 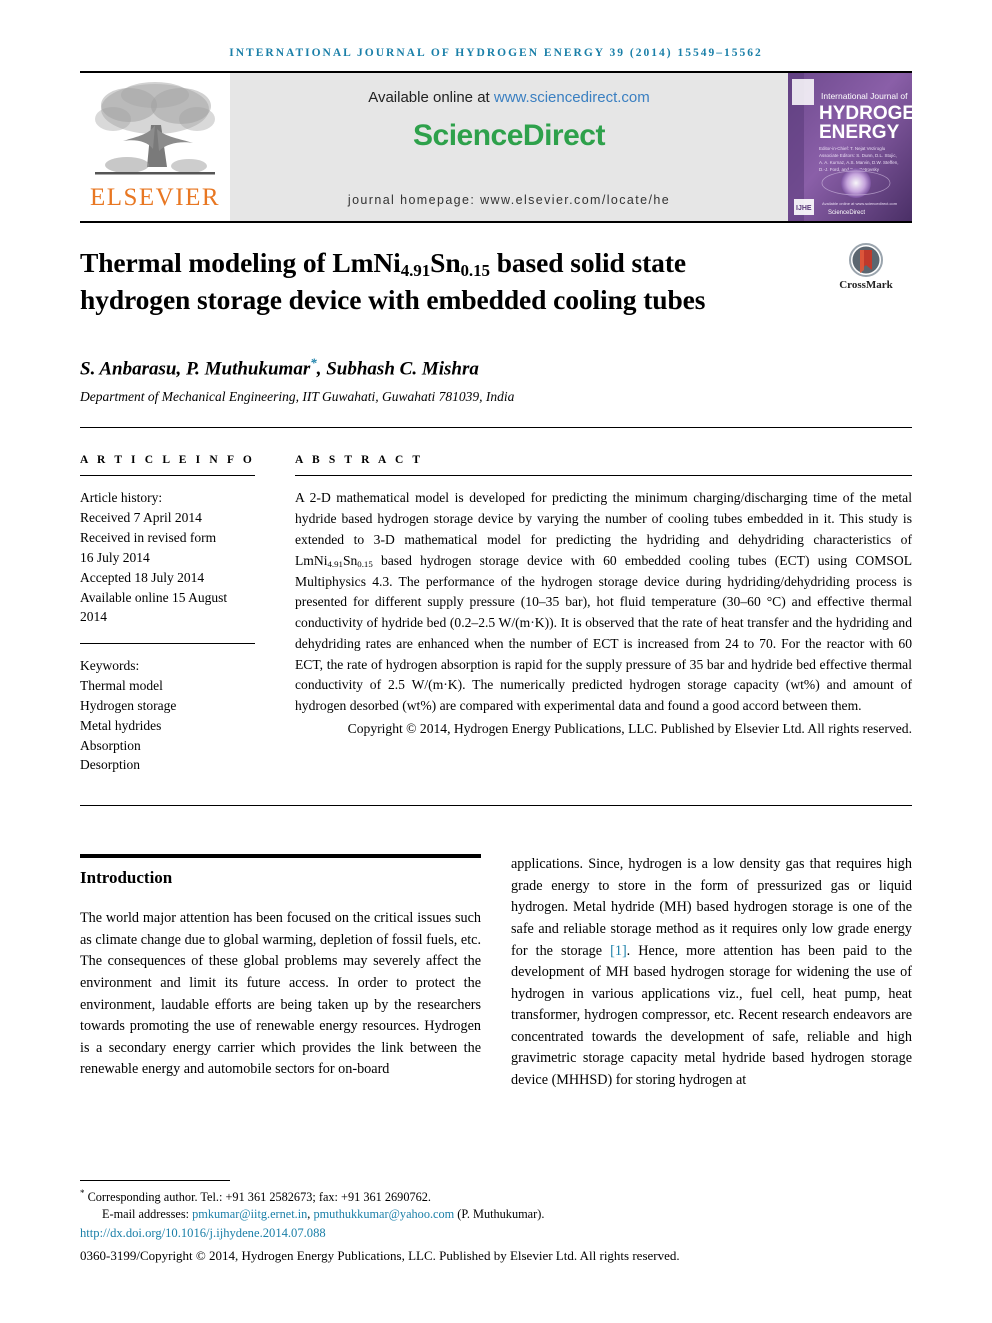 I want to click on introduction-rule, so click(x=280, y=856).